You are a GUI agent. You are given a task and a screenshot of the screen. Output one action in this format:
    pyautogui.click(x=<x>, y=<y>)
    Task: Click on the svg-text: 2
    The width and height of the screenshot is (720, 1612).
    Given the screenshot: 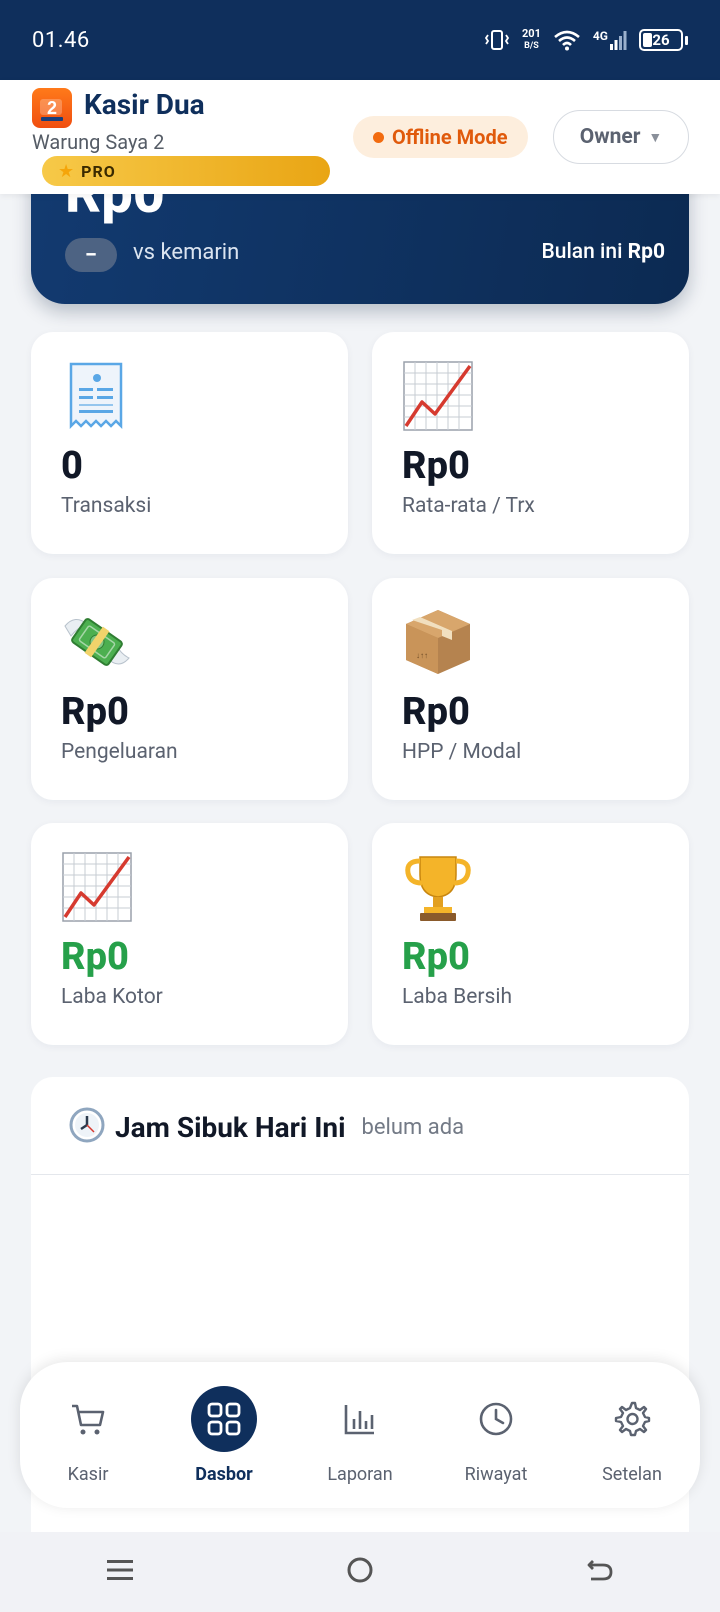 What is the action you would take?
    pyautogui.click(x=52, y=108)
    